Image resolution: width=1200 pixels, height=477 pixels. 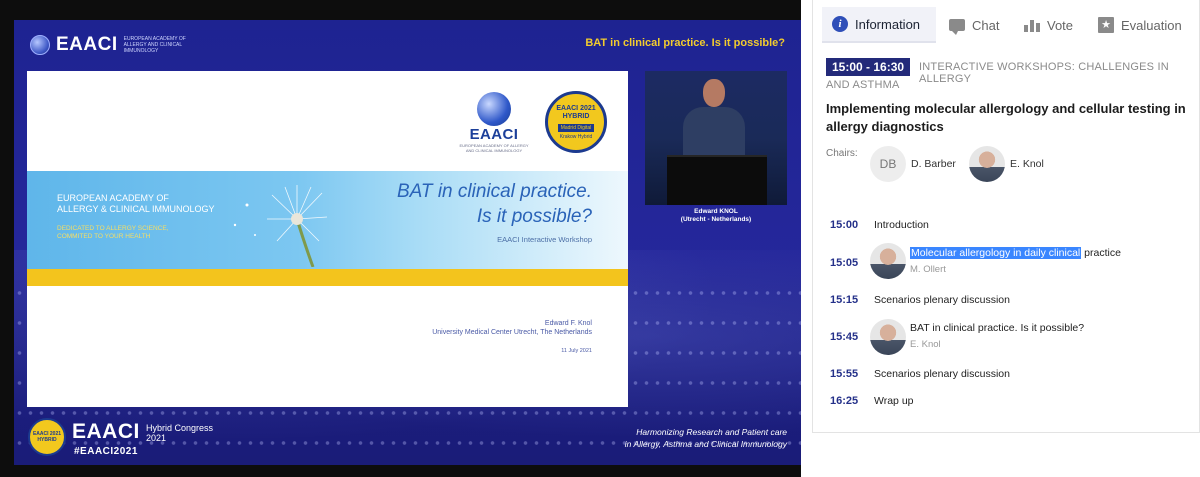 I want to click on slide-date: 11 July 2021, so click(x=576, y=351).